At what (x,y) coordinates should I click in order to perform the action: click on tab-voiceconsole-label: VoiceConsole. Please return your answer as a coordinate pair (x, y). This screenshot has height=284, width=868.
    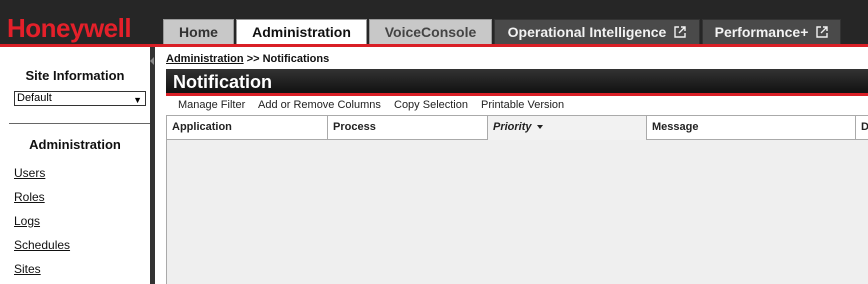
    Looking at the image, I should click on (430, 32).